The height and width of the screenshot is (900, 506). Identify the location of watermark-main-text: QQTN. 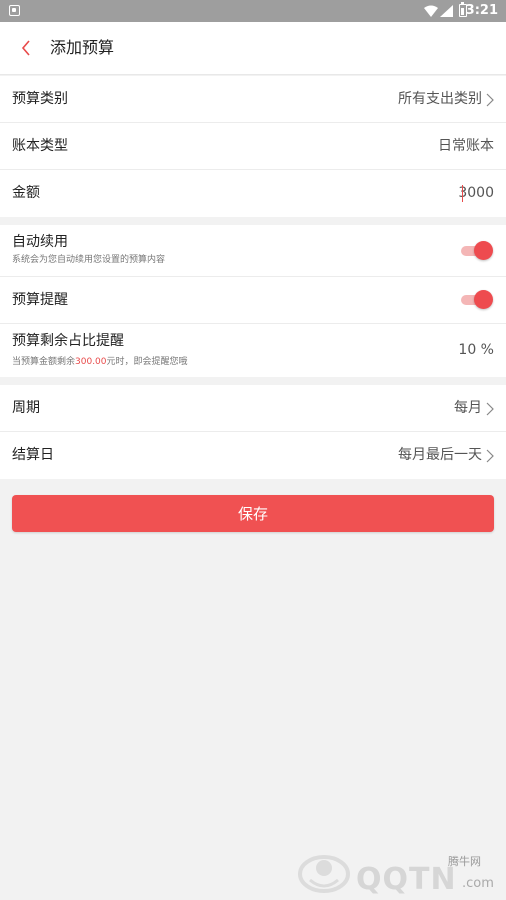
(406, 879).